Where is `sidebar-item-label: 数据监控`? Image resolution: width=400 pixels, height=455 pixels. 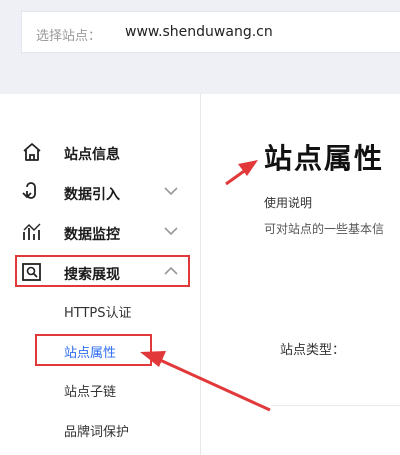 sidebar-item-label: 数据监控 is located at coordinates (92, 235).